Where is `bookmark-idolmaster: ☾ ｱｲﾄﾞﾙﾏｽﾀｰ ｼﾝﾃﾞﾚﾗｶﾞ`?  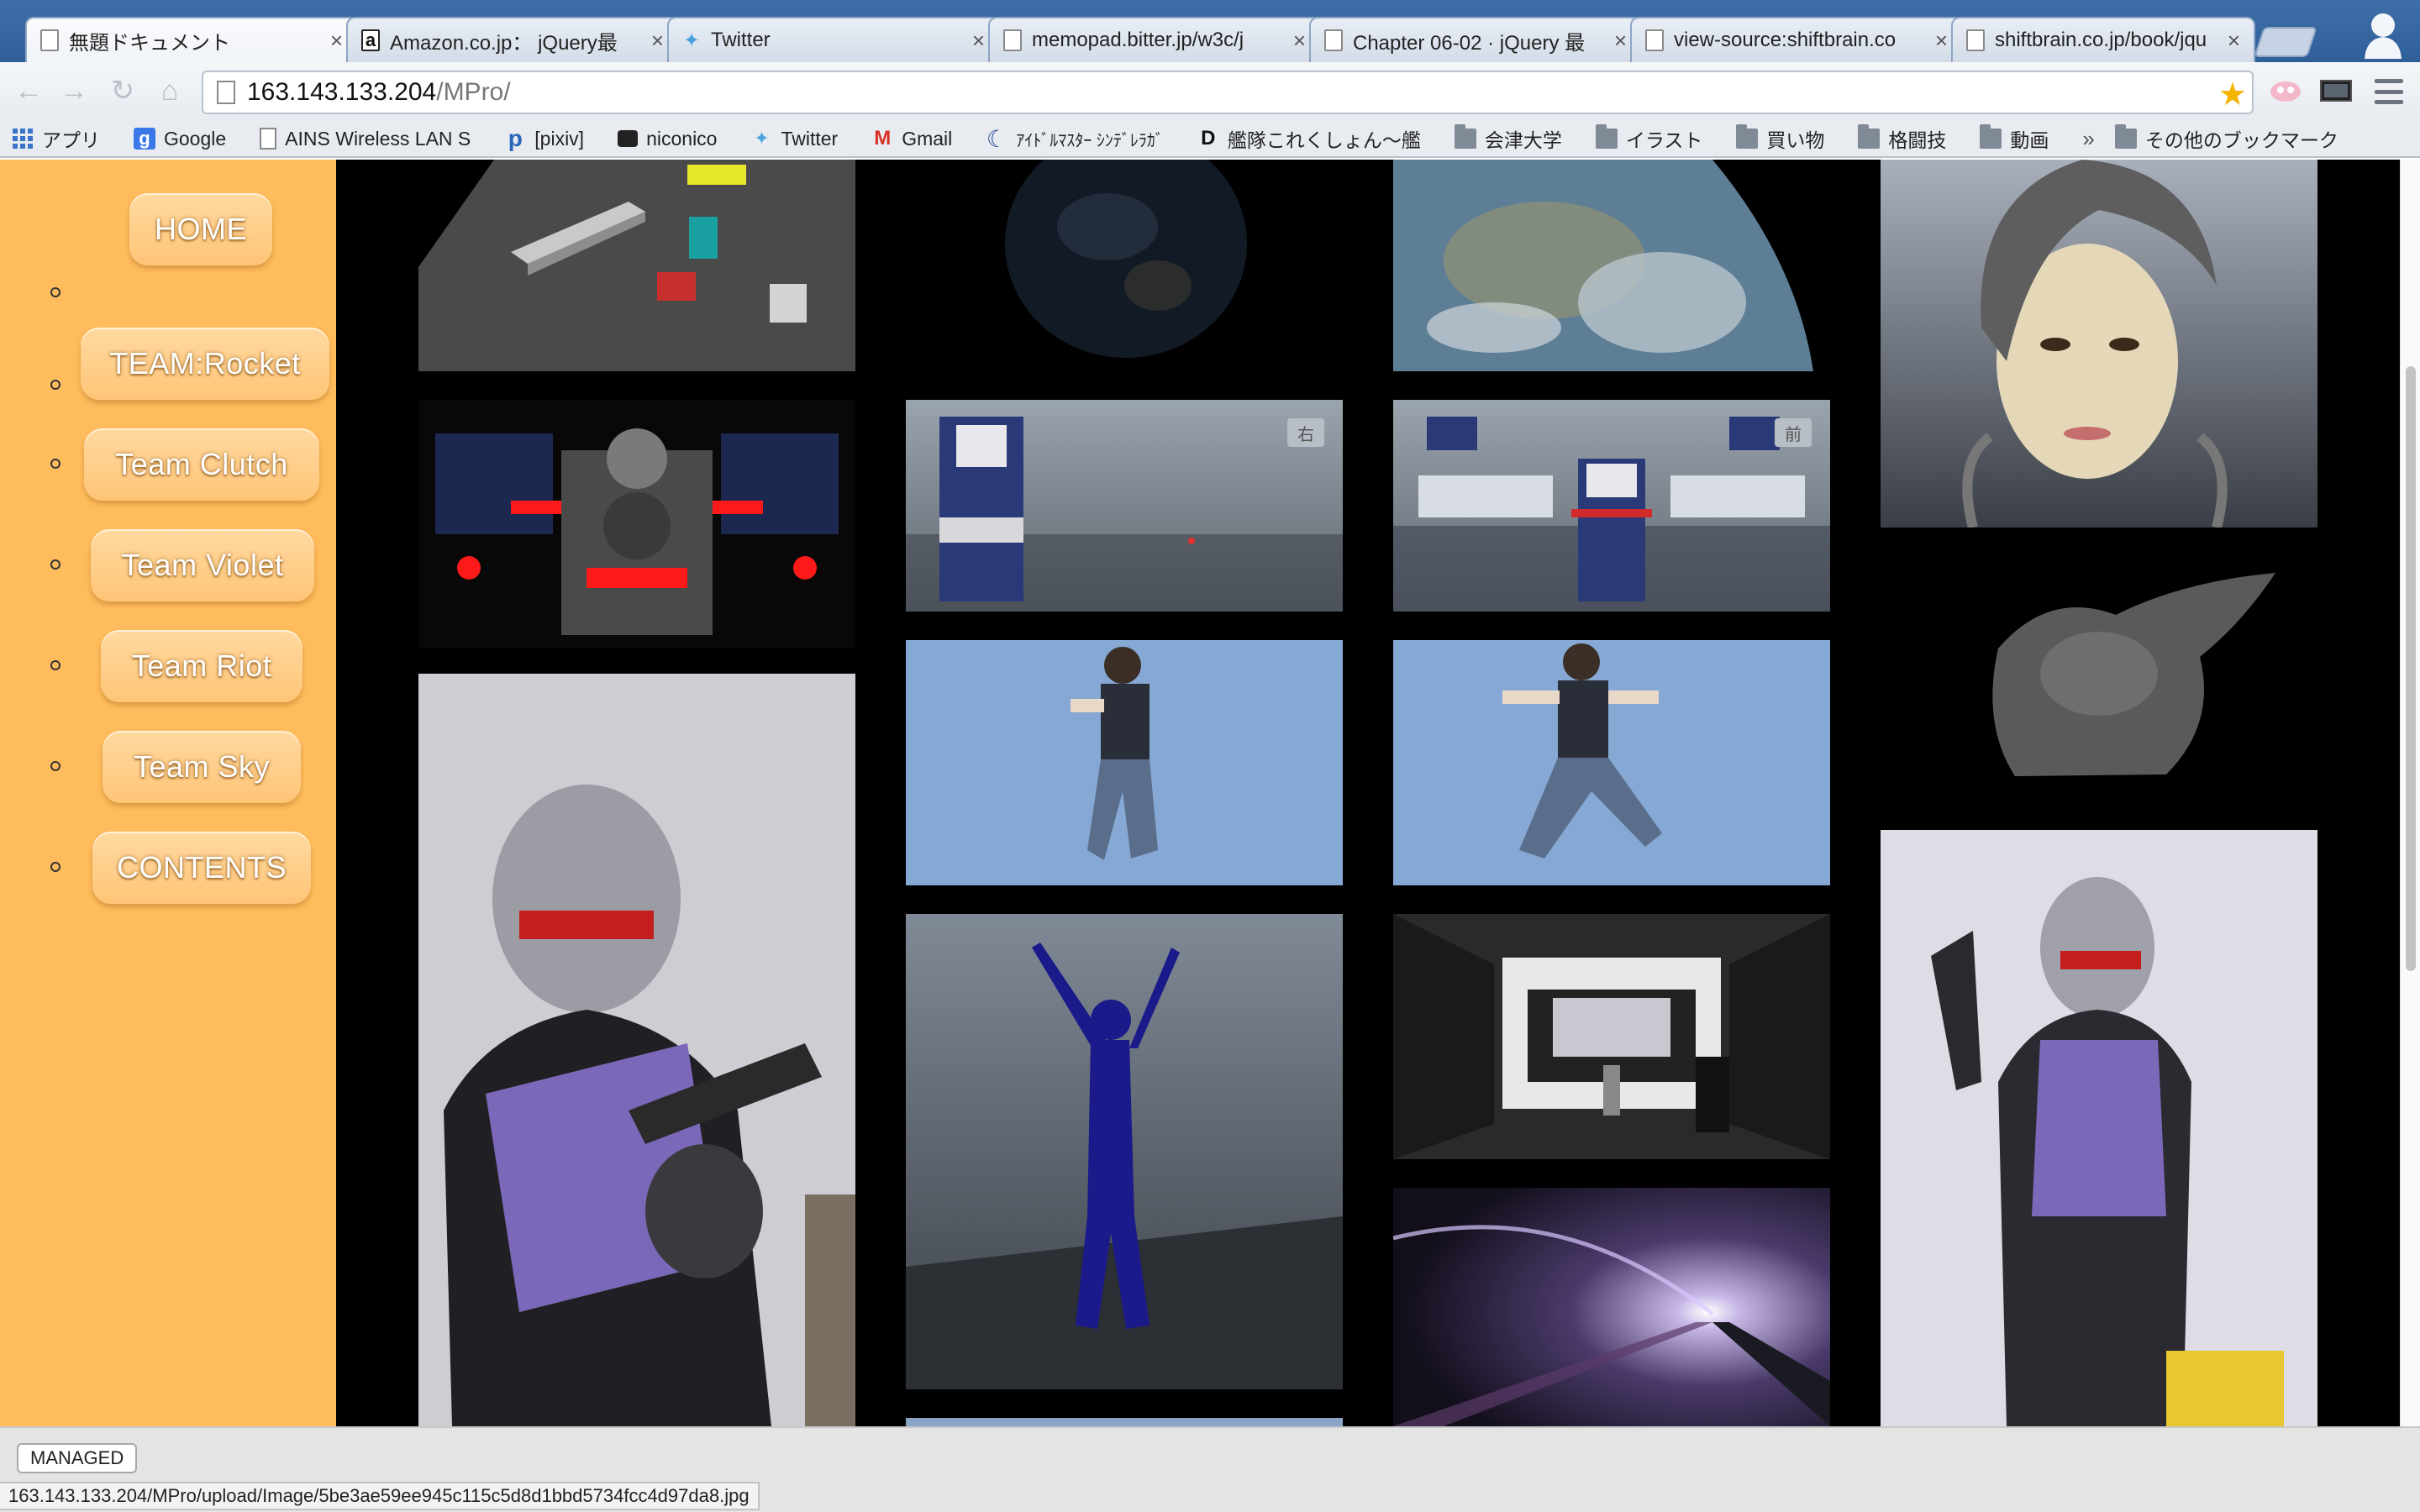
bookmark-idolmaster: ☾ ｱｲﾄﾞﾙﾏｽﾀｰ ｼﾝﾃﾞﾚﾗｶﾞ is located at coordinates (1075, 139).